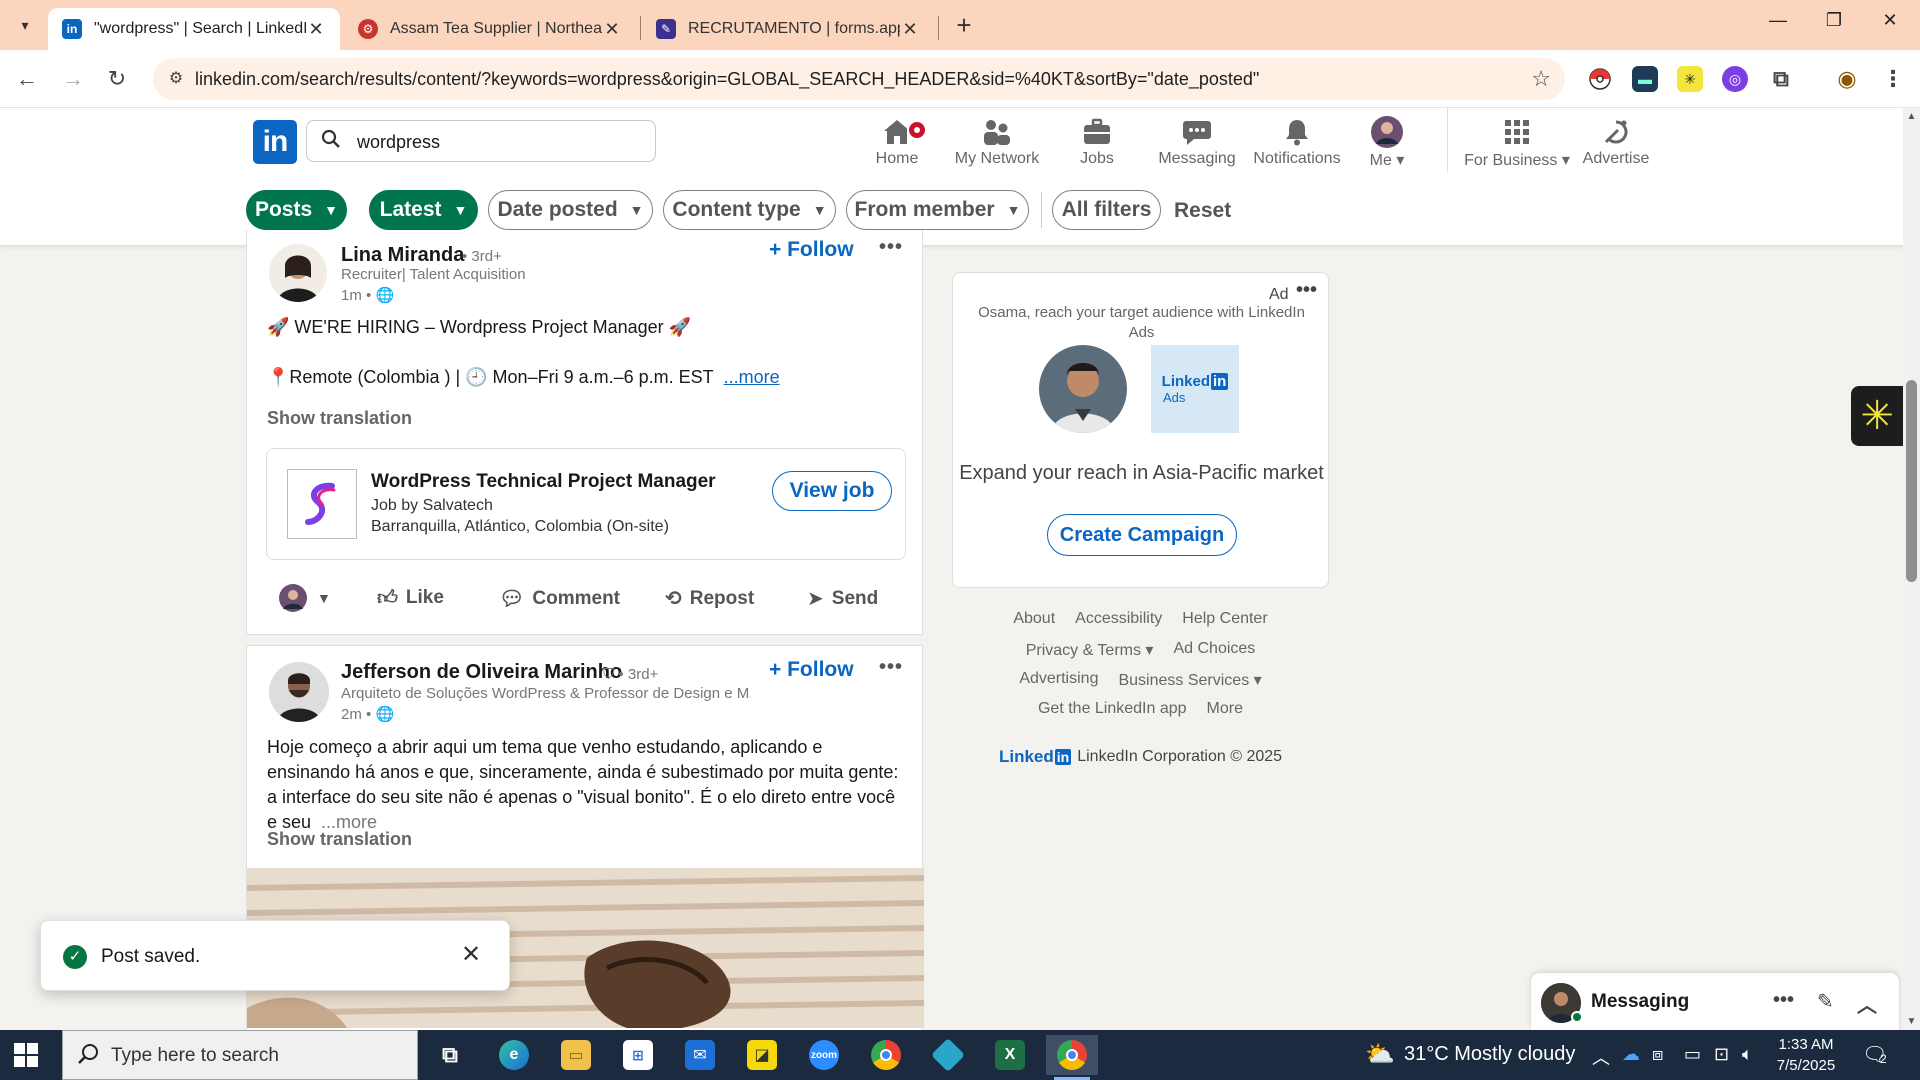 The width and height of the screenshot is (1920, 1080). I want to click on reaction-actor-selector: ▼, so click(305, 598).